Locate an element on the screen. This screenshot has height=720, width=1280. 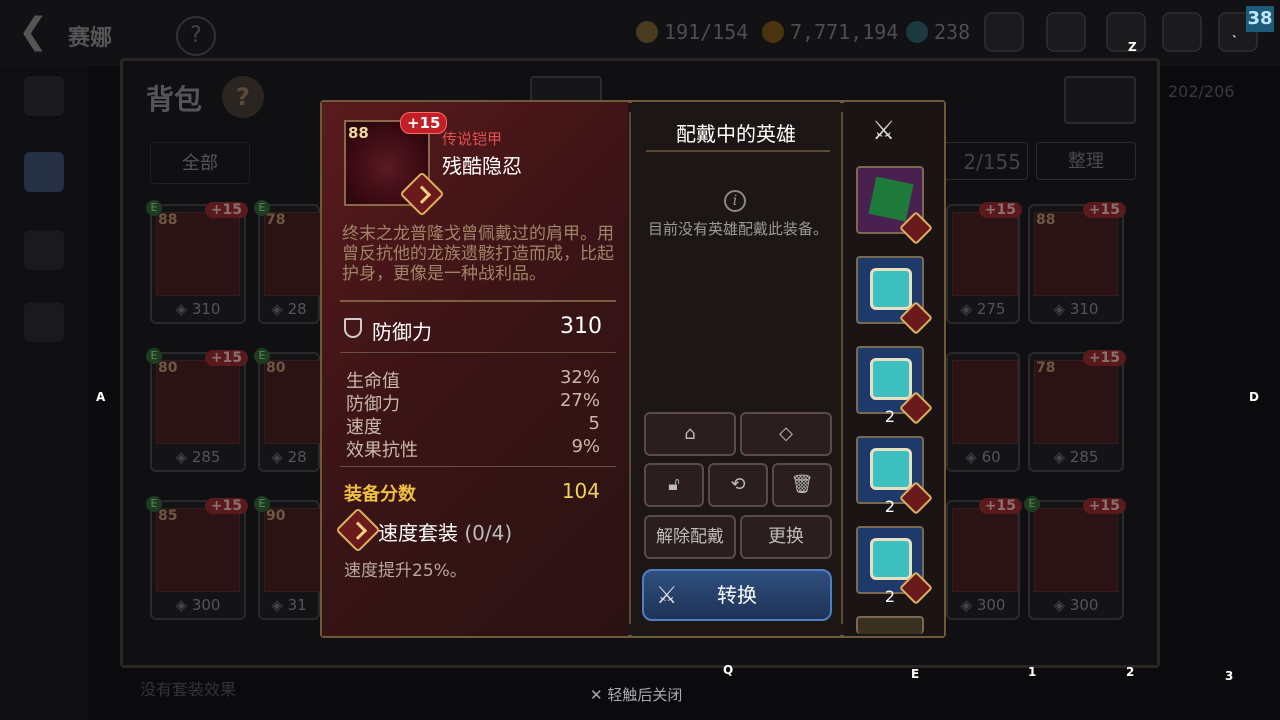
stamina-icon is located at coordinates (647, 32).